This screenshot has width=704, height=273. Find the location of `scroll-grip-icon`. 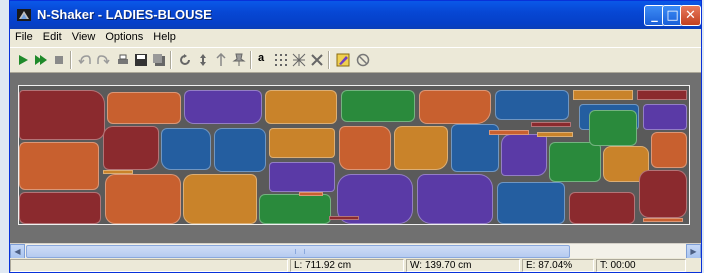

scroll-grip-icon is located at coordinates (300, 251).